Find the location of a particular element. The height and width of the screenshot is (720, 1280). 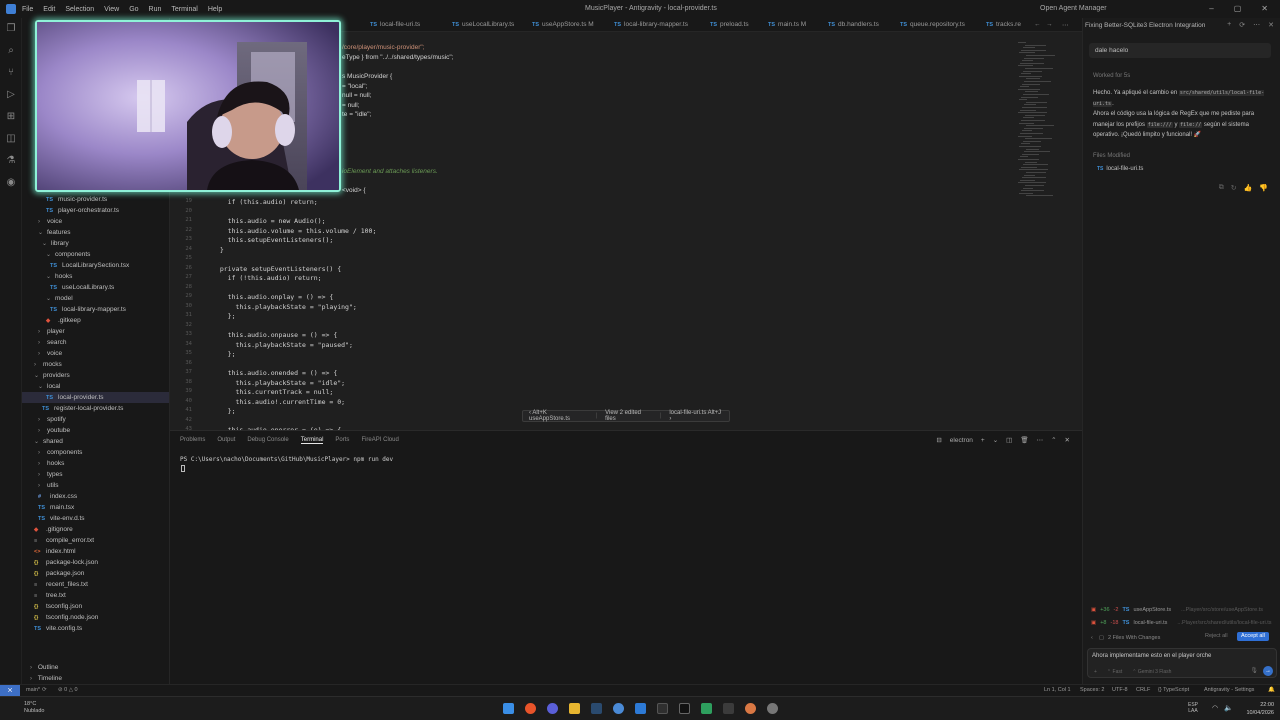

language-indicator: ESP LAA is located at coordinates (1193, 708).